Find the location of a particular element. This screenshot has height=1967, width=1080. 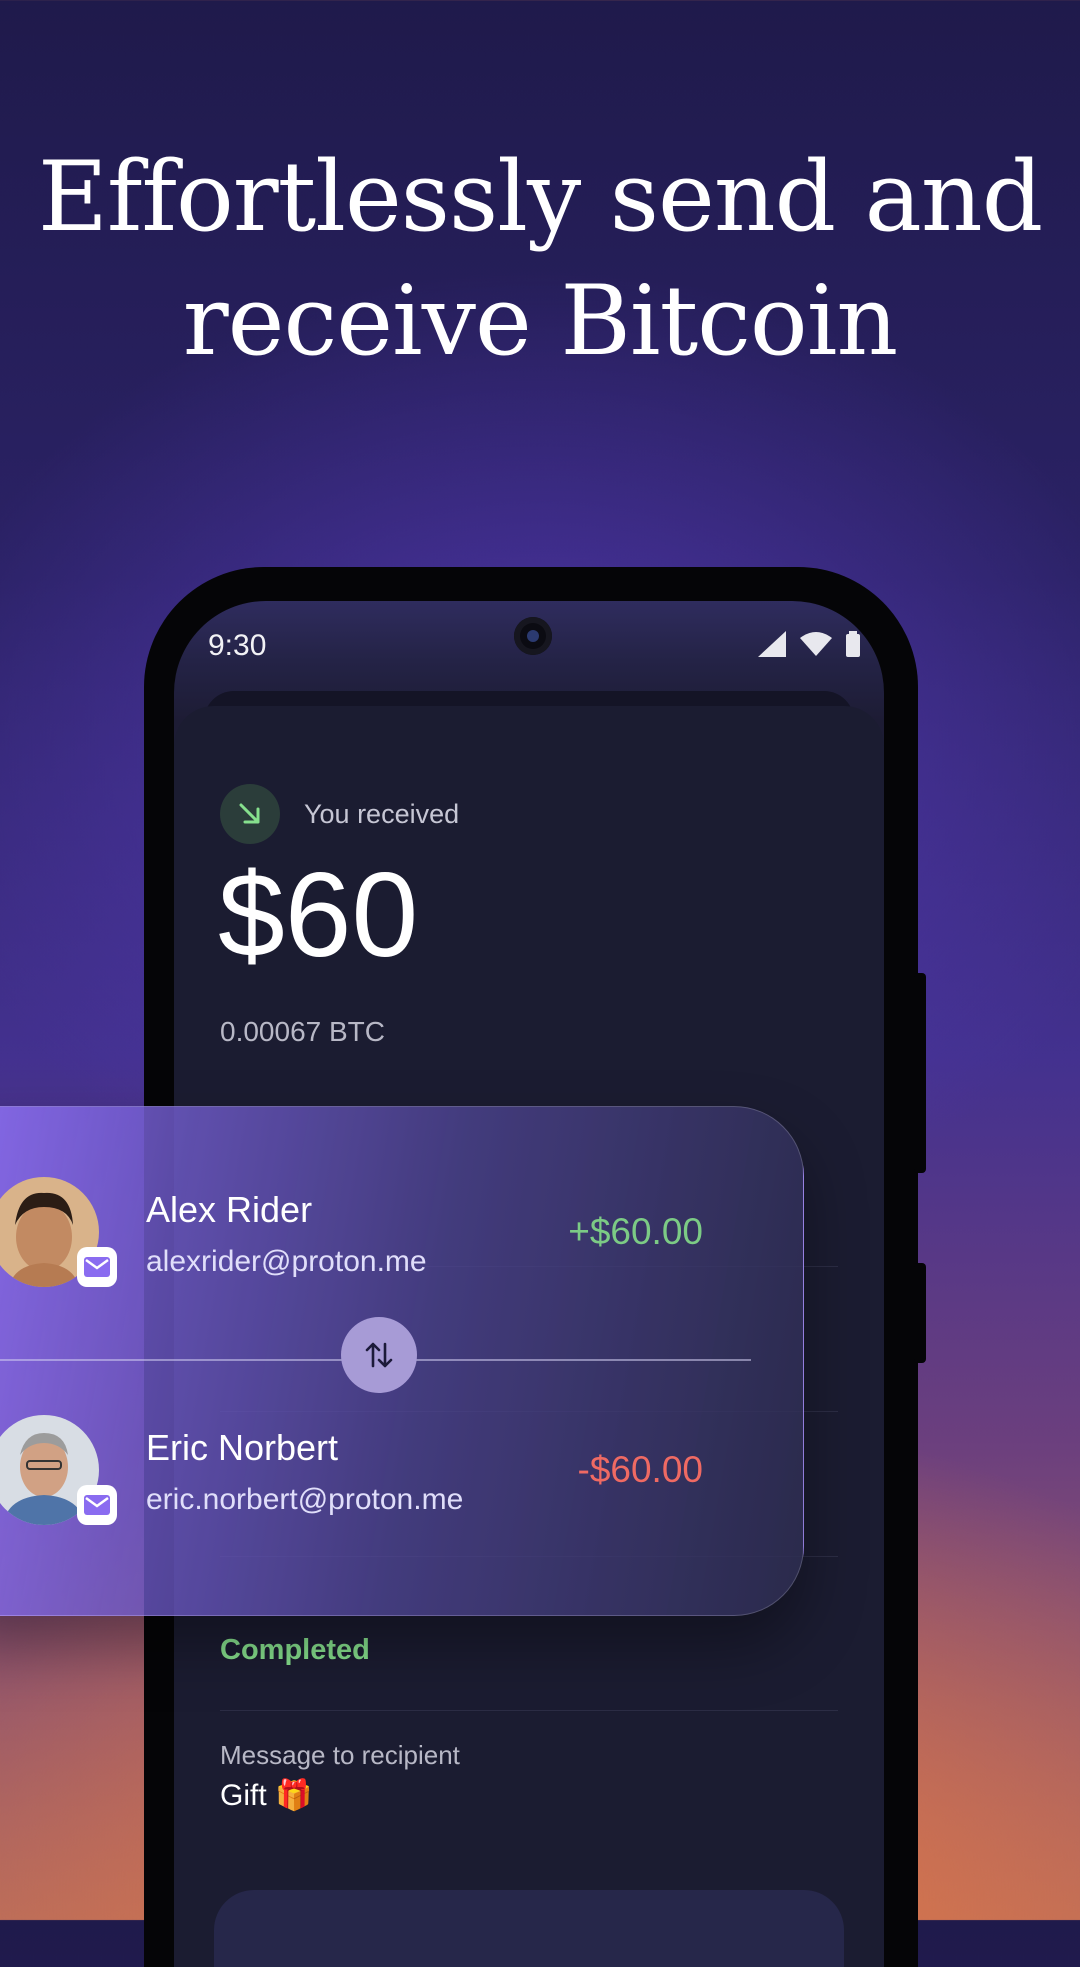

received-label: You received is located at coordinates (382, 813).